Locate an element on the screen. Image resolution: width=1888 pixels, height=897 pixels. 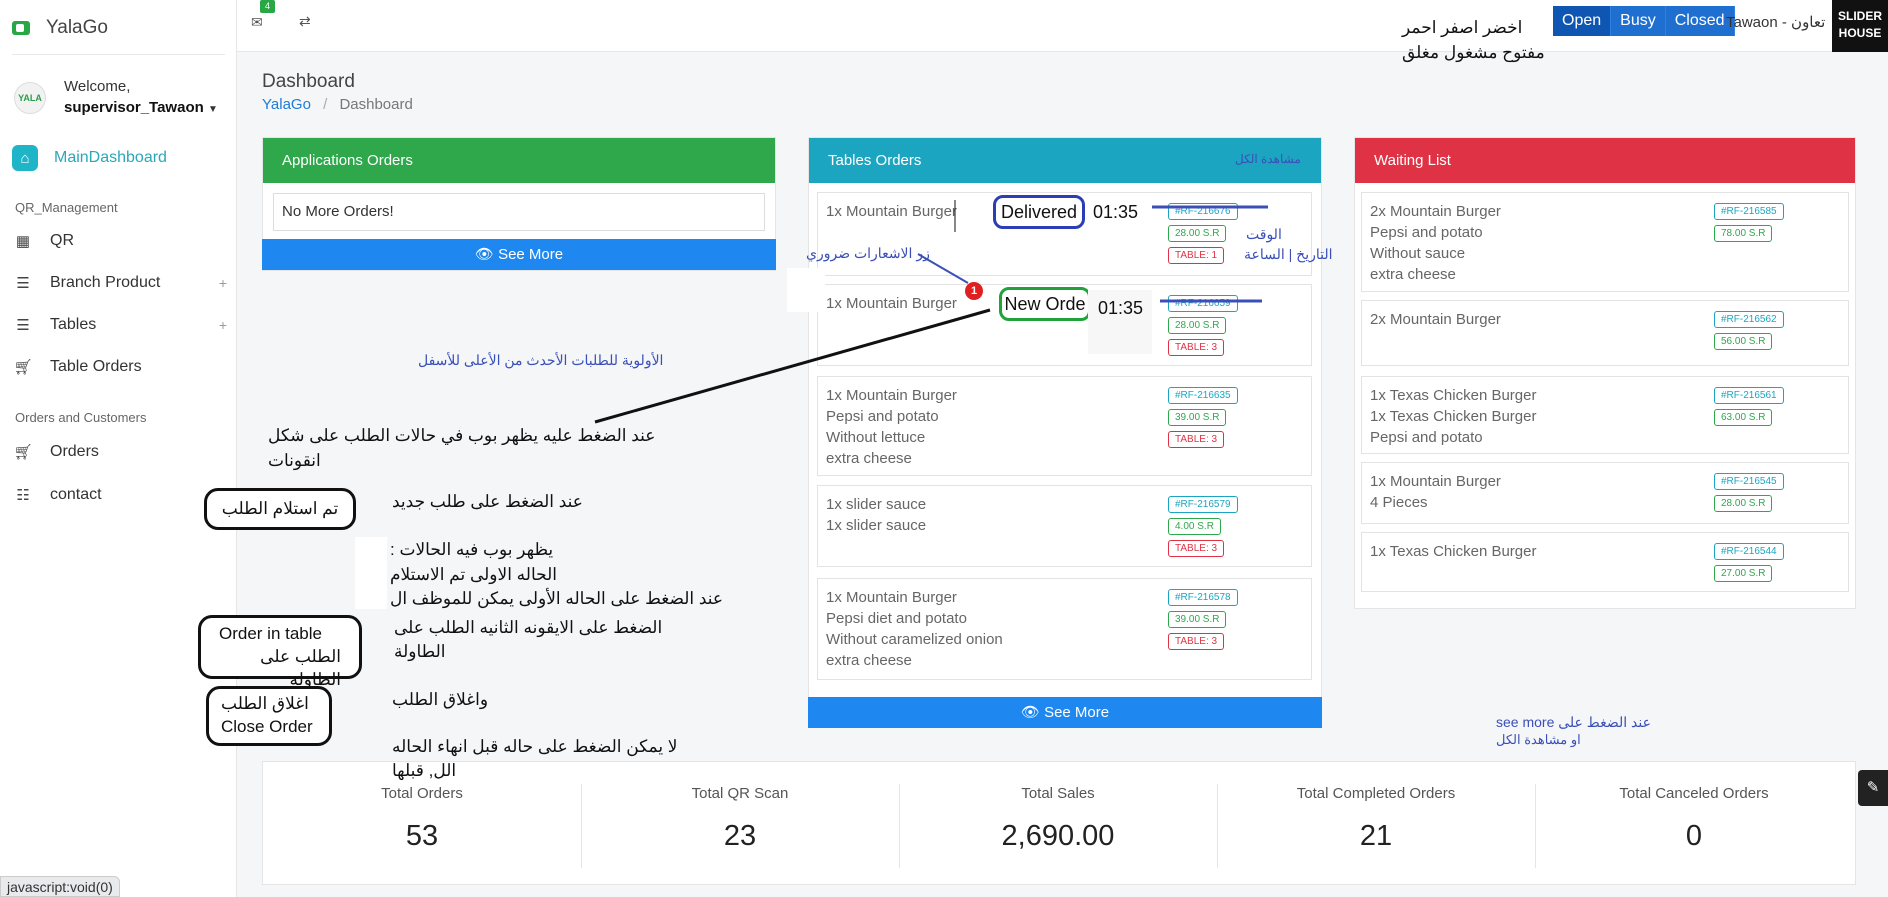
states-note-1: يظهر بوب فيه الحالات : is located at coordinates (472, 549).